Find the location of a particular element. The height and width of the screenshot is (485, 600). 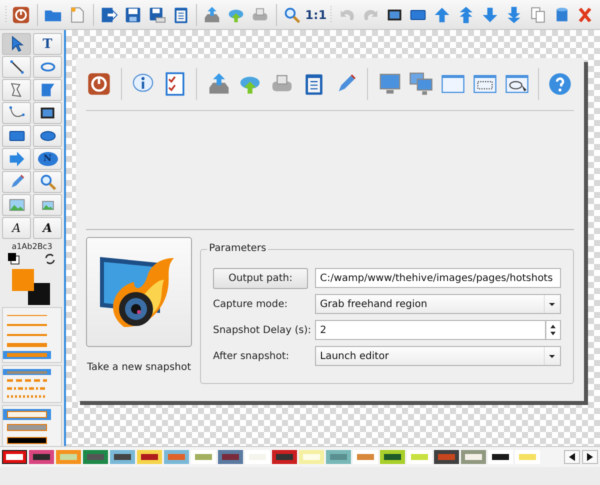

crop-tool is located at coordinates (47, 113).